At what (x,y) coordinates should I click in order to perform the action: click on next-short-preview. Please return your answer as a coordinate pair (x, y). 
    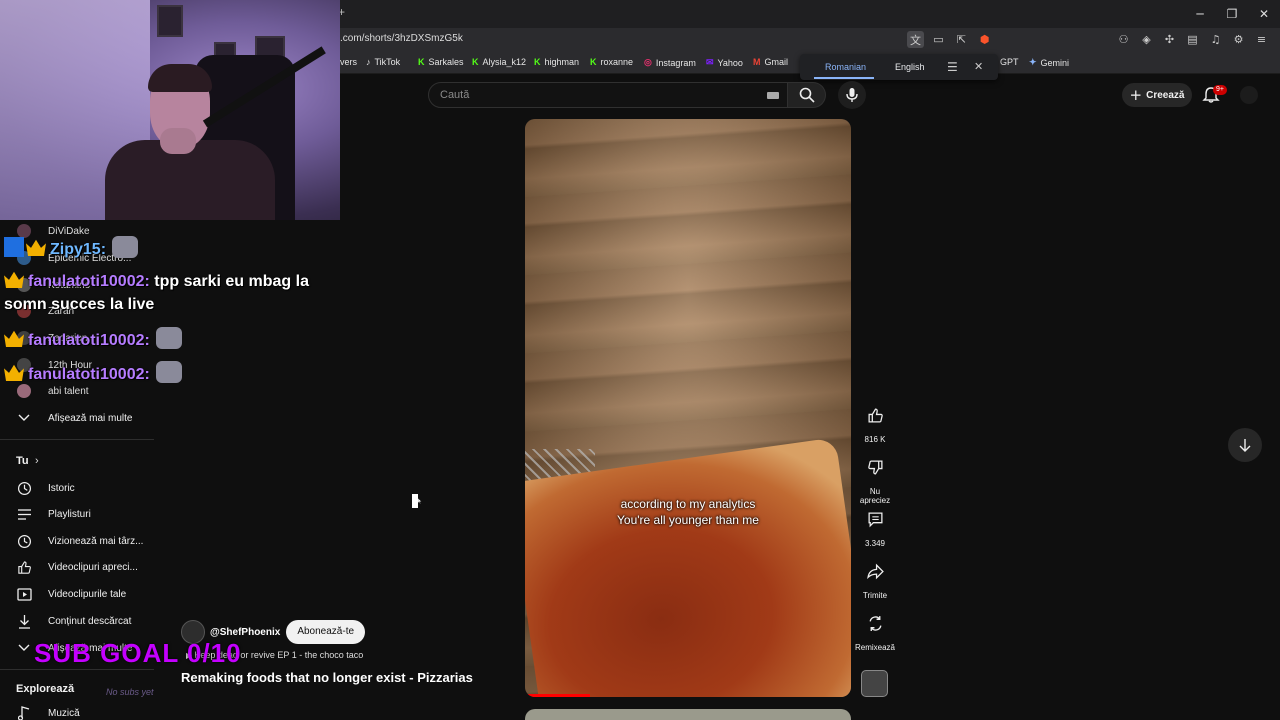
    Looking at the image, I should click on (688, 714).